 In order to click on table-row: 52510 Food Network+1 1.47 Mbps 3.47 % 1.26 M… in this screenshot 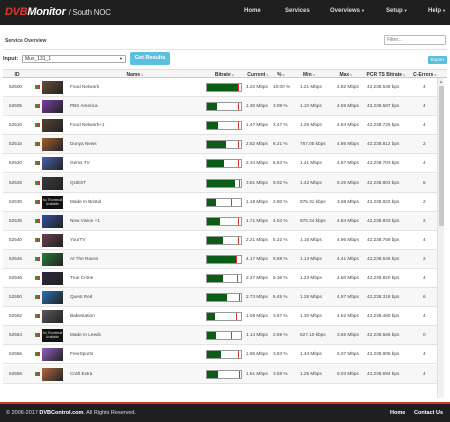, I will do `click(221, 126)`.